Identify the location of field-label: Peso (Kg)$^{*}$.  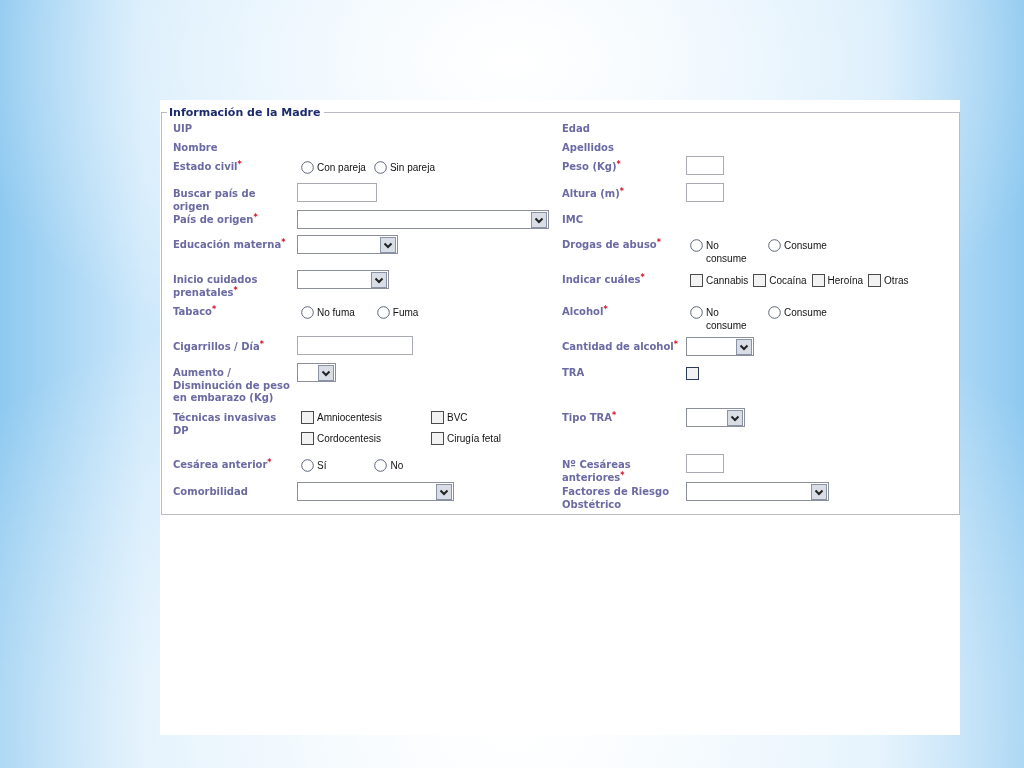
(592, 167).